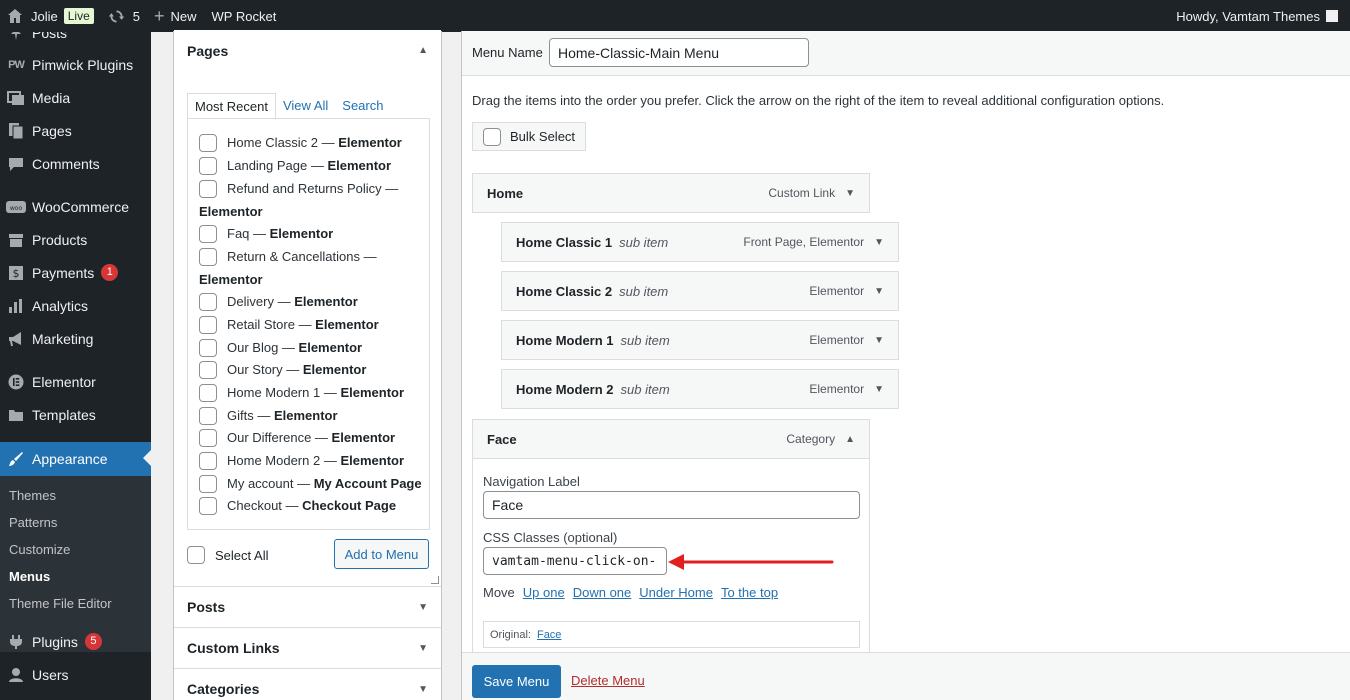 The image size is (1350, 700). Describe the element at coordinates (16, 382) in the screenshot. I see `elementor-icon` at that location.